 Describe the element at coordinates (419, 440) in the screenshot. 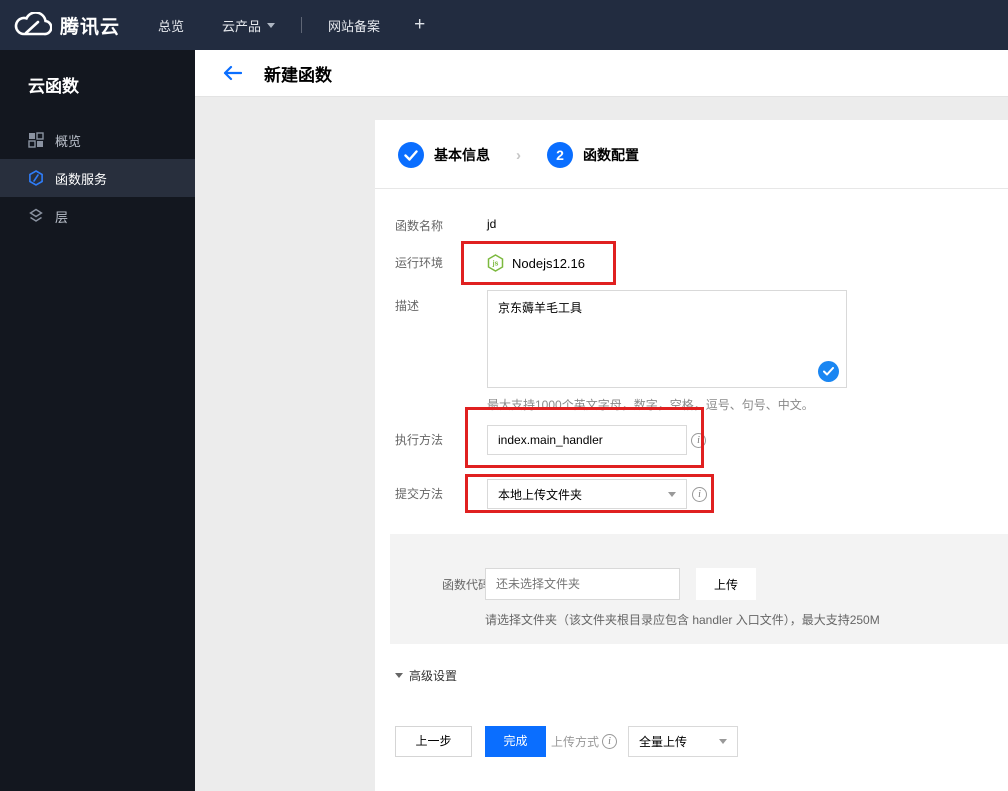

I see `handler-label: 执行方法` at that location.